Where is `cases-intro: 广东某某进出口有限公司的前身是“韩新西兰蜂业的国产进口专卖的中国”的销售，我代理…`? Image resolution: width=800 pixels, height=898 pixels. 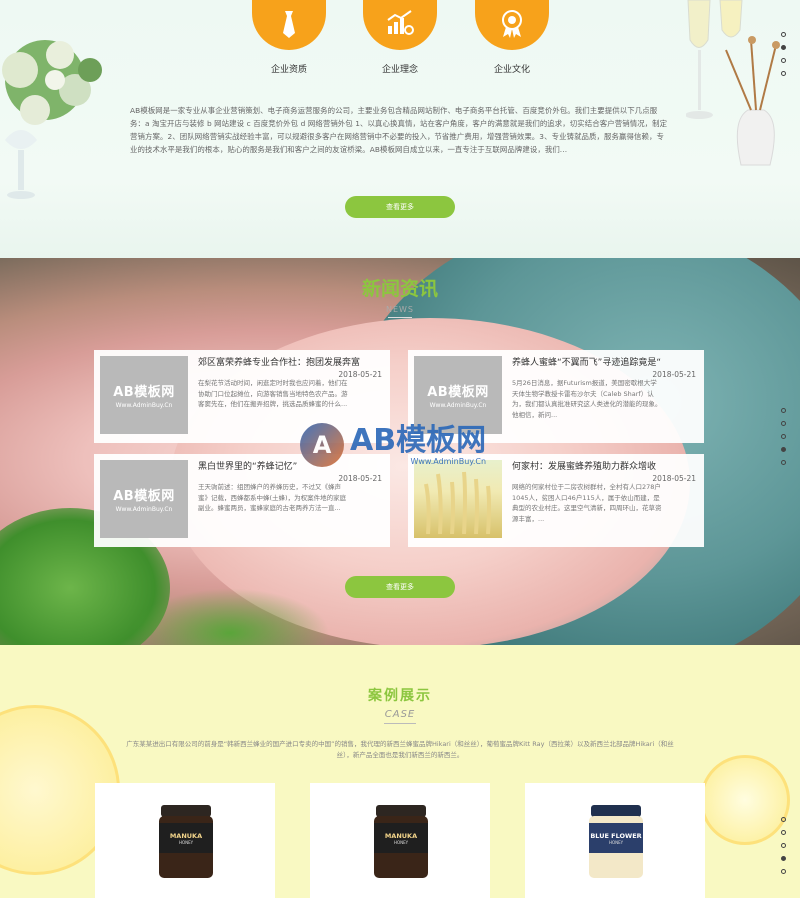 cases-intro: 广东某某进出口有限公司的前身是“韩新西兰蜂业的国产进口专卖的中国”的销售，我代理… is located at coordinates (400, 749).